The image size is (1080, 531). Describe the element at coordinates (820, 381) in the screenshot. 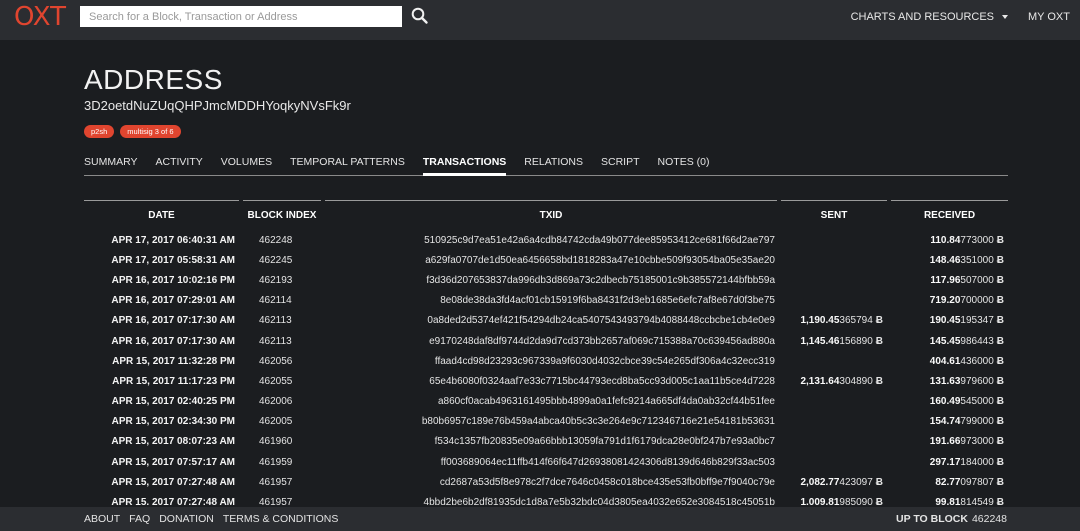

I see `cell-sent-int: 2,131.64` at that location.